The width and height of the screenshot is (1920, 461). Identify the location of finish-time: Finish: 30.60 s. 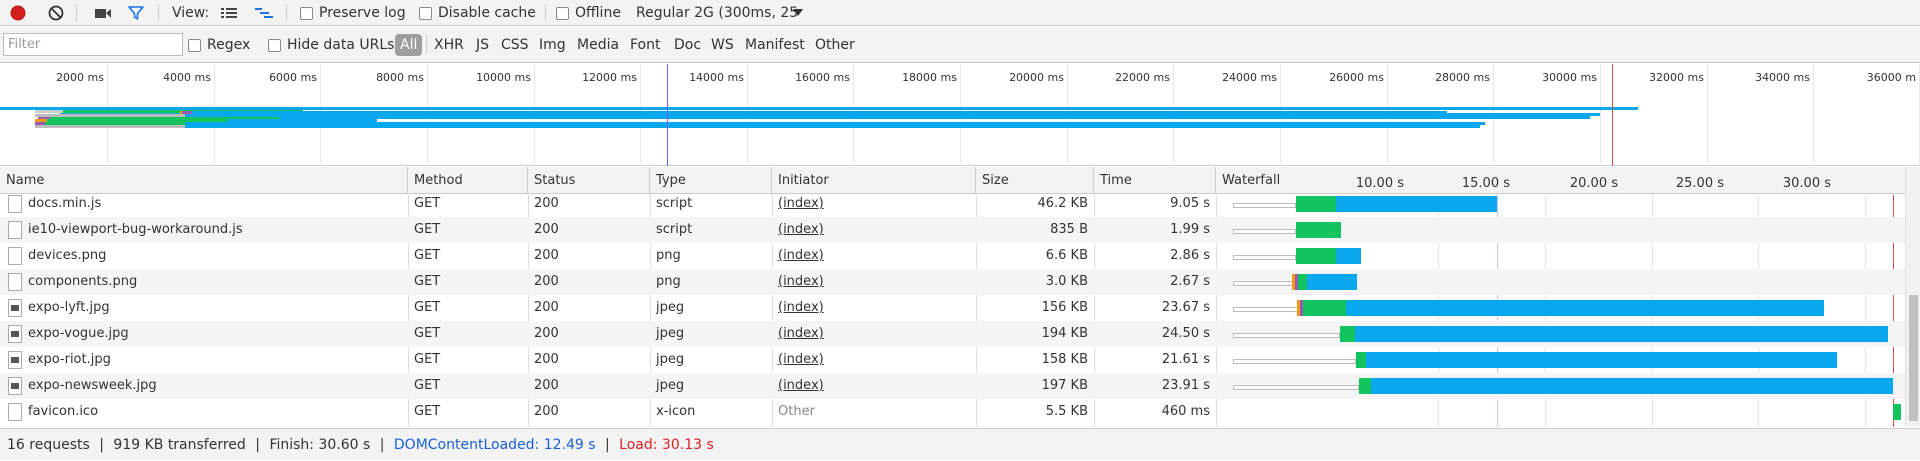
(320, 445).